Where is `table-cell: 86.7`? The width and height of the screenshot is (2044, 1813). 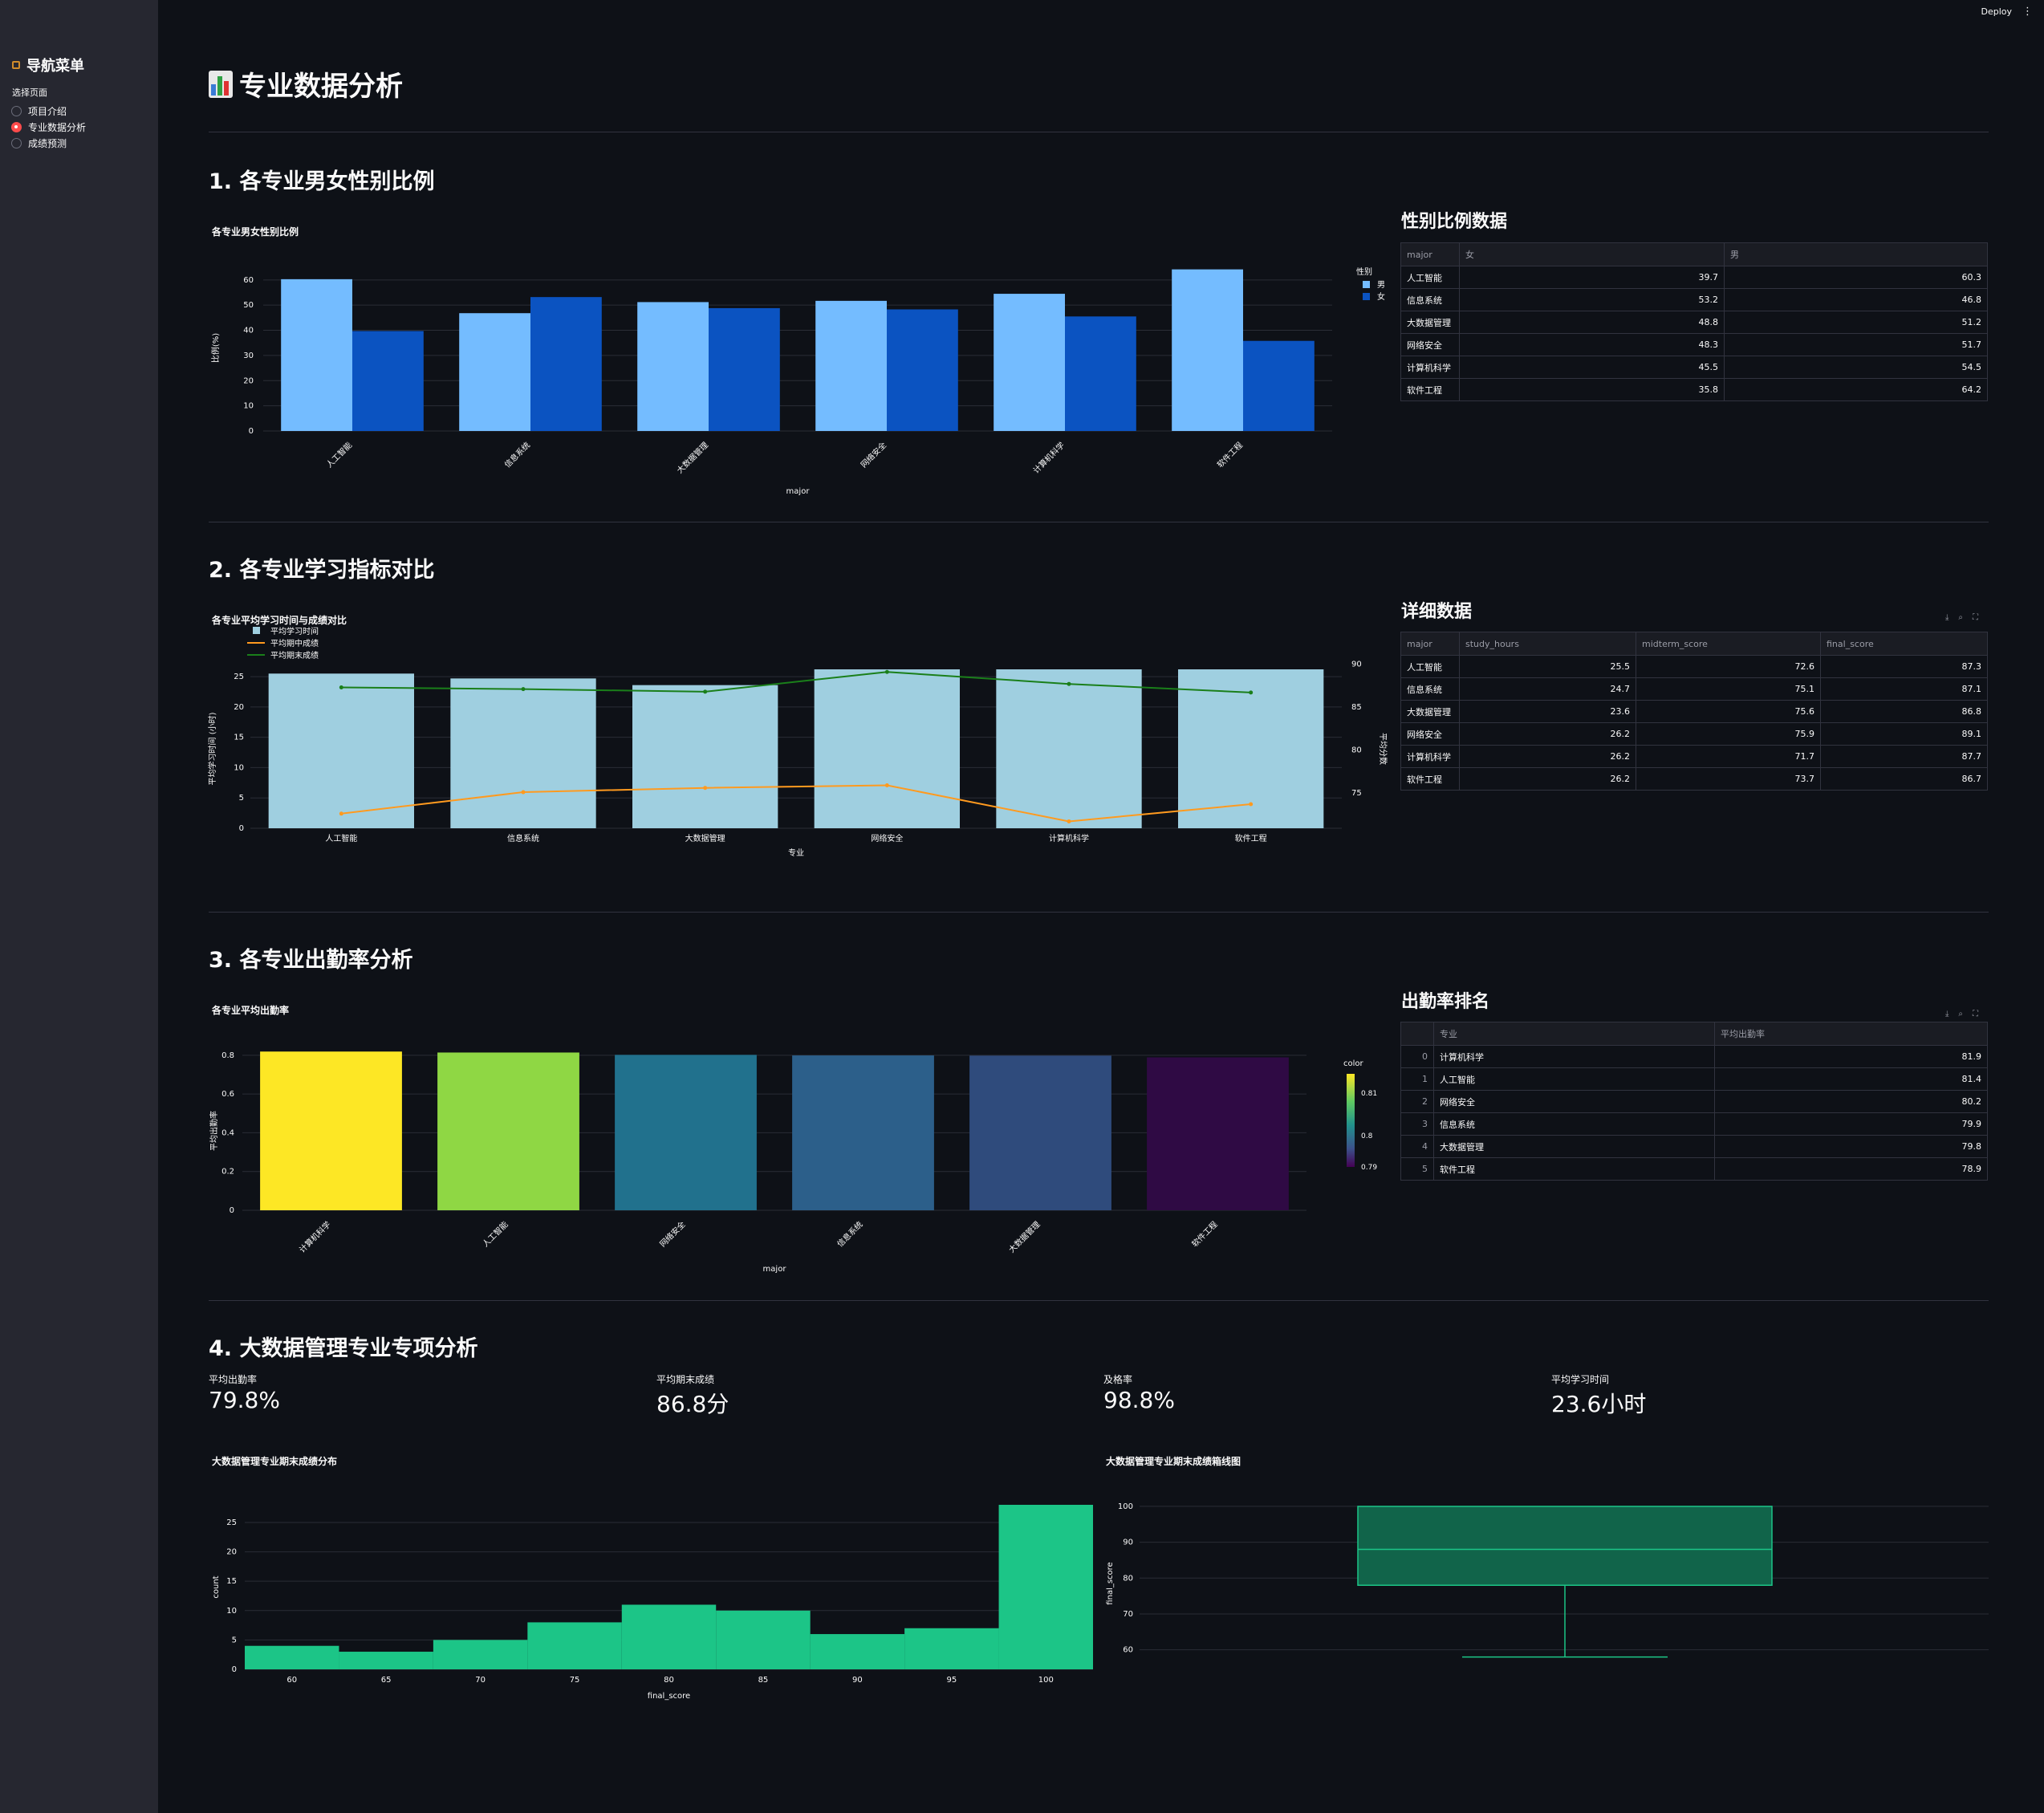
table-cell: 86.7 is located at coordinates (1903, 779).